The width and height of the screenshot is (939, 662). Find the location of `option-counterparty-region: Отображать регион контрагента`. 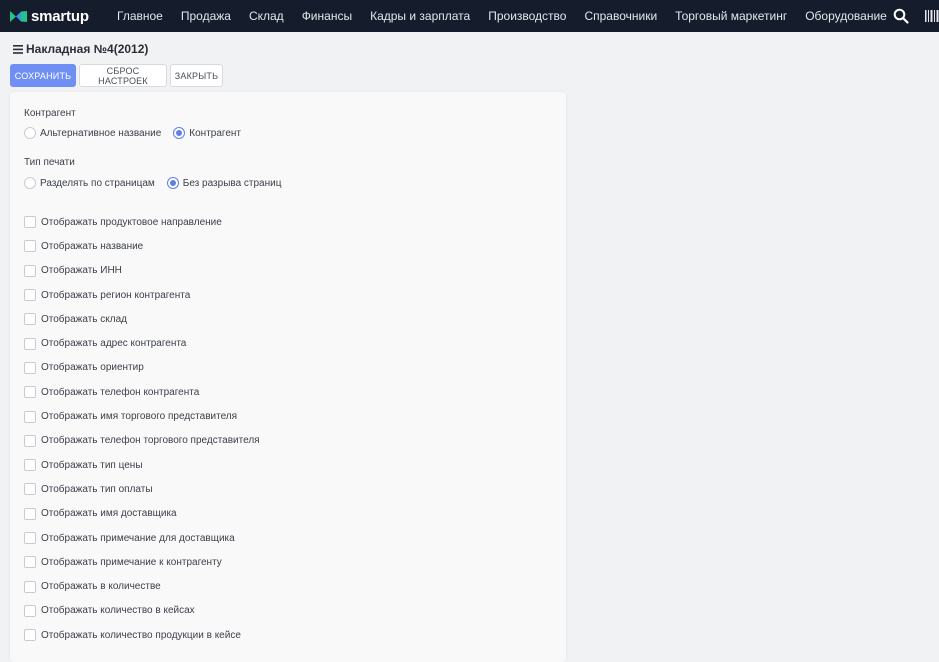

option-counterparty-region: Отображать регион контрагента is located at coordinates (142, 295).